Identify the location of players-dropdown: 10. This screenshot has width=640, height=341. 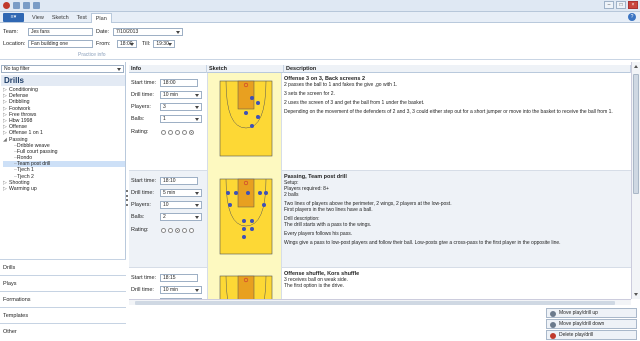
(181, 205).